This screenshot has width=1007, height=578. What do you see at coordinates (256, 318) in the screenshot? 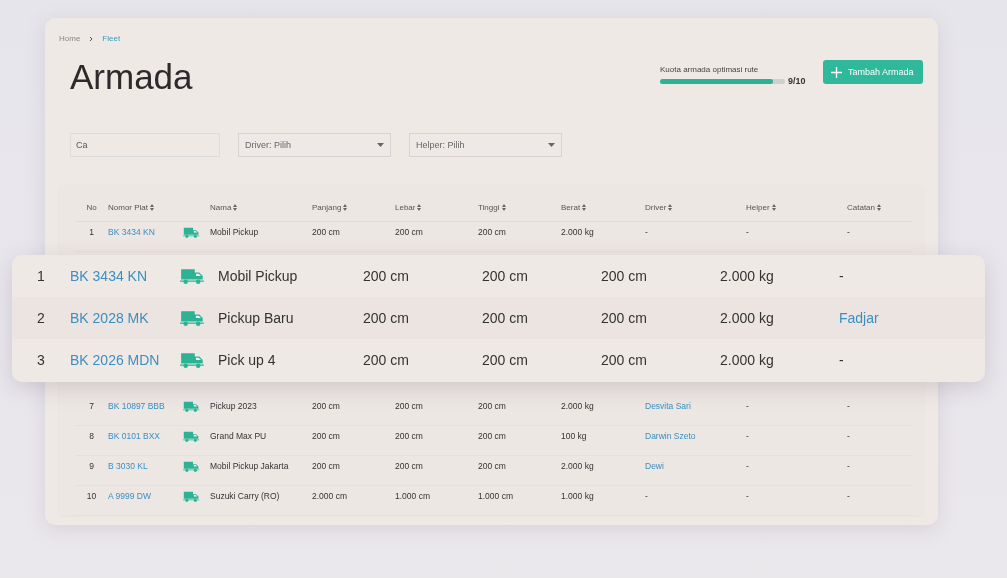
I see `table-cell-text: Pickup Baru` at bounding box center [256, 318].